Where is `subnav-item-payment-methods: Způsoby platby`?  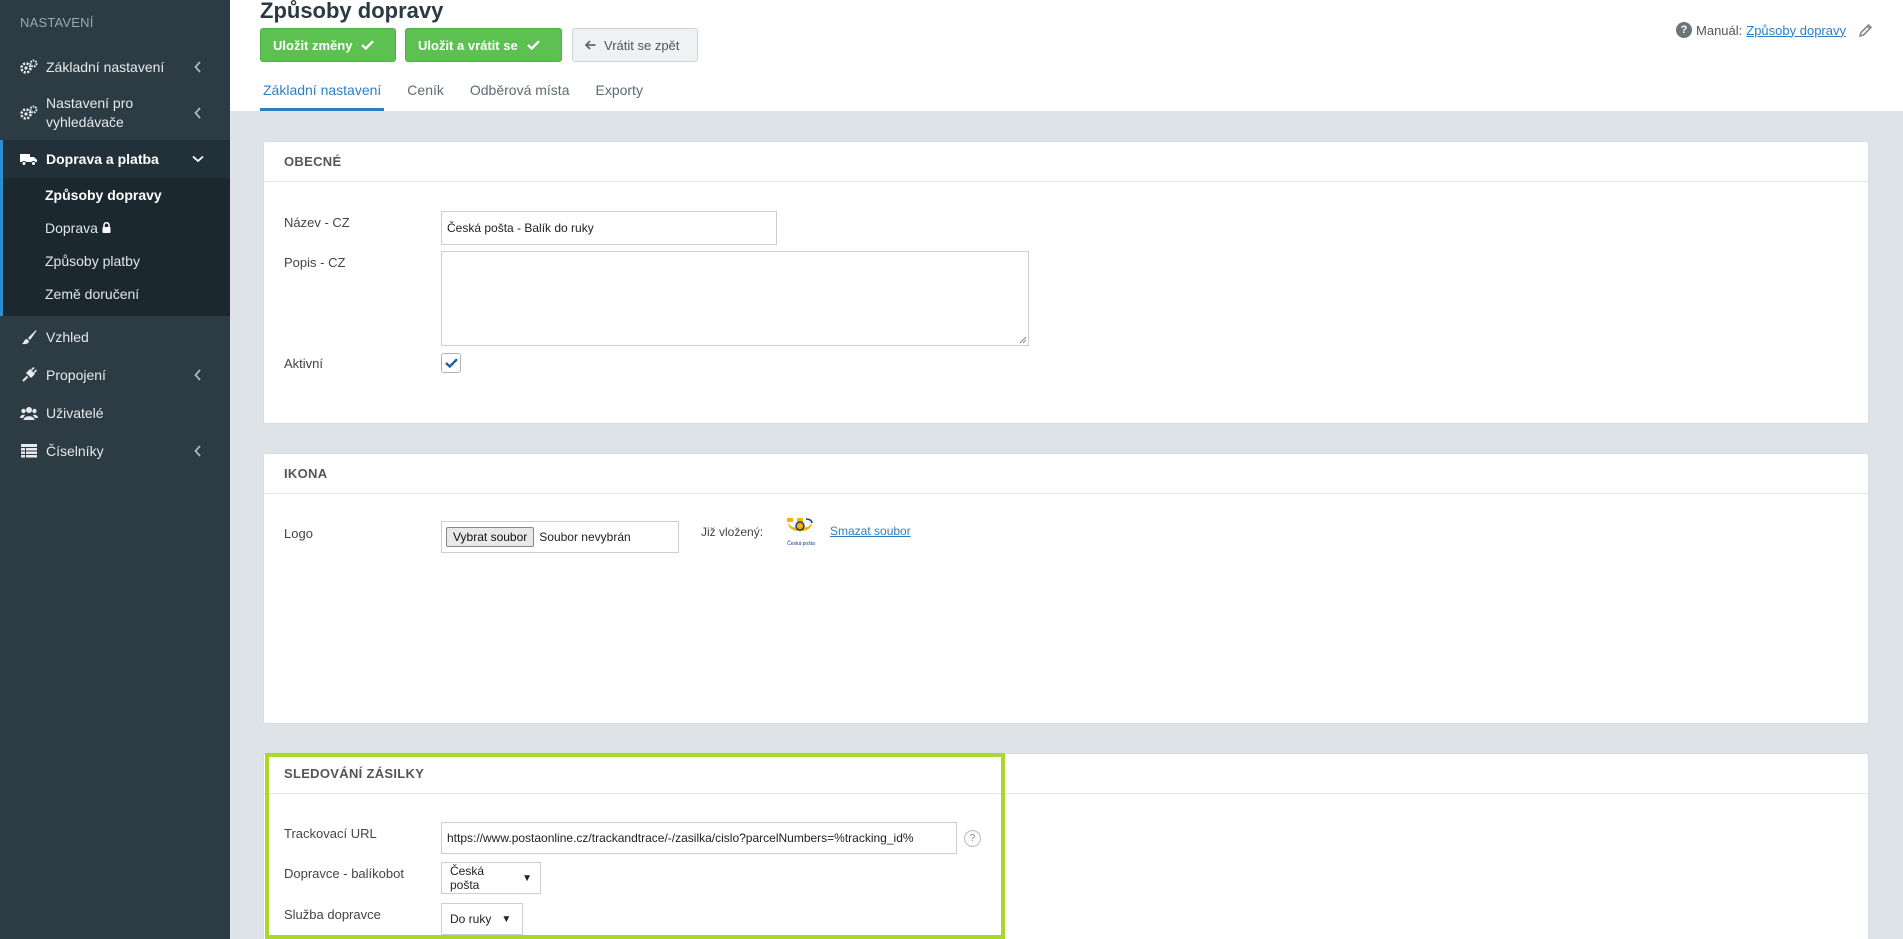 subnav-item-payment-methods: Způsoby platby is located at coordinates (115, 260).